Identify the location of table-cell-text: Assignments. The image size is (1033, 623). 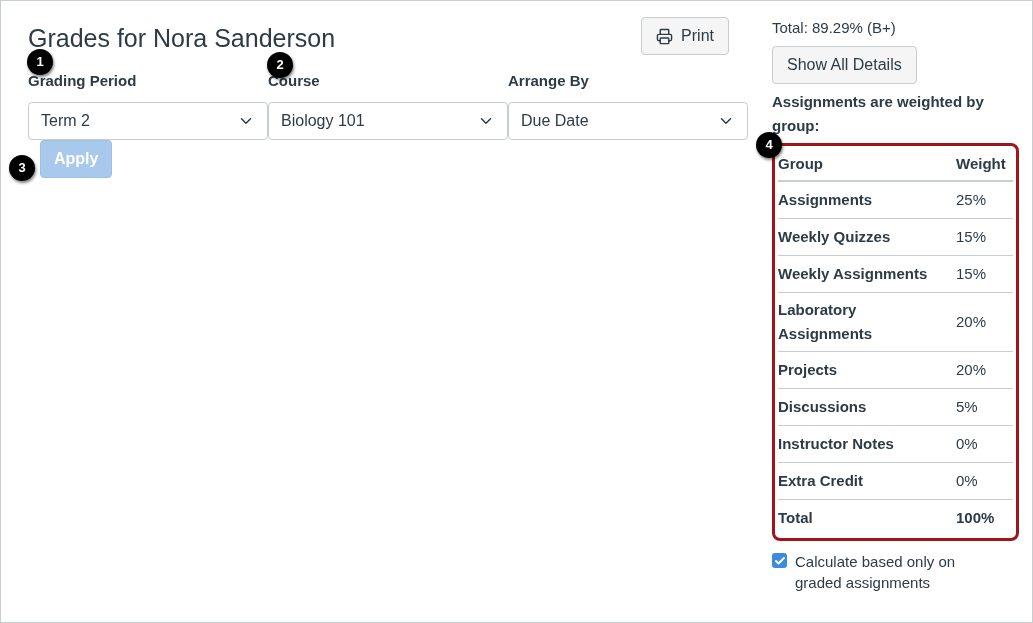
(826, 200).